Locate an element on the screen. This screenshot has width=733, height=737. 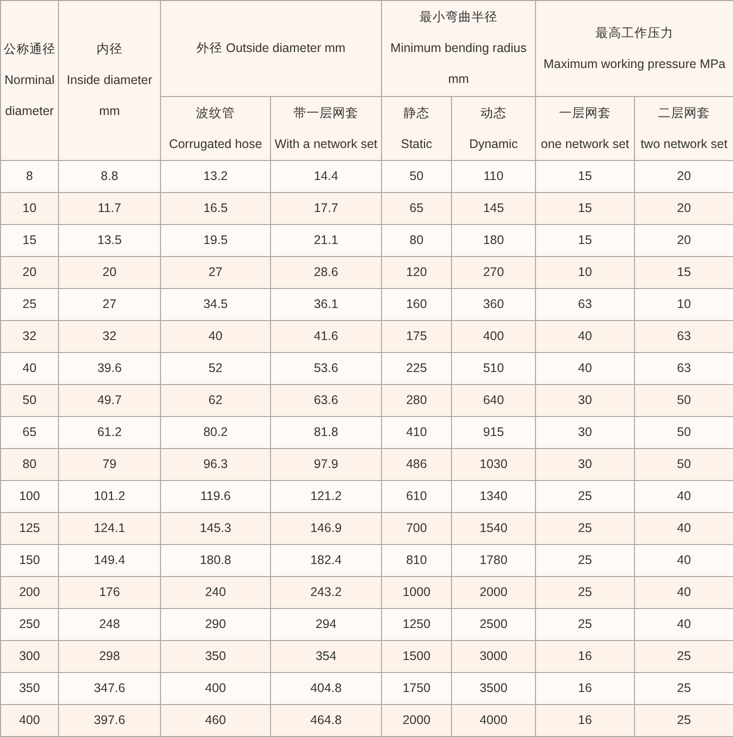
table-cell: 160 is located at coordinates (417, 304).